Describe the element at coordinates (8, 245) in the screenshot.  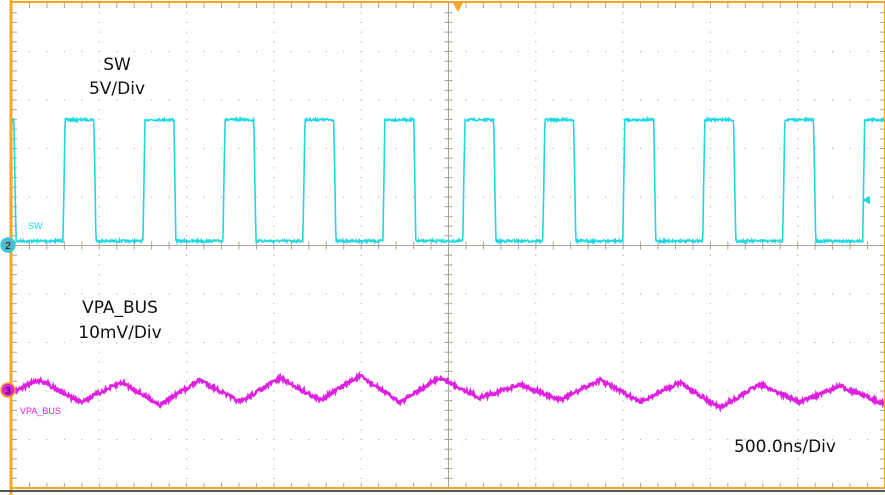
I see `channel-2-ground-marker: 2` at that location.